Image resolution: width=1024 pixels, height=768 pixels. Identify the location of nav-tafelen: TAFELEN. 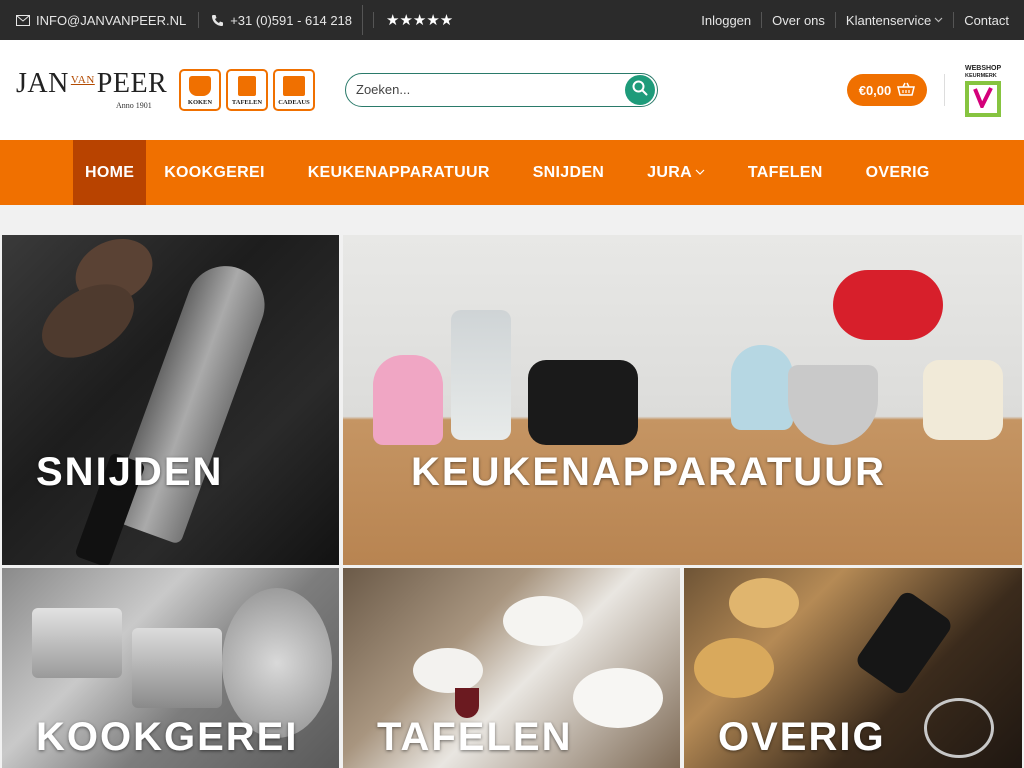
(785, 172).